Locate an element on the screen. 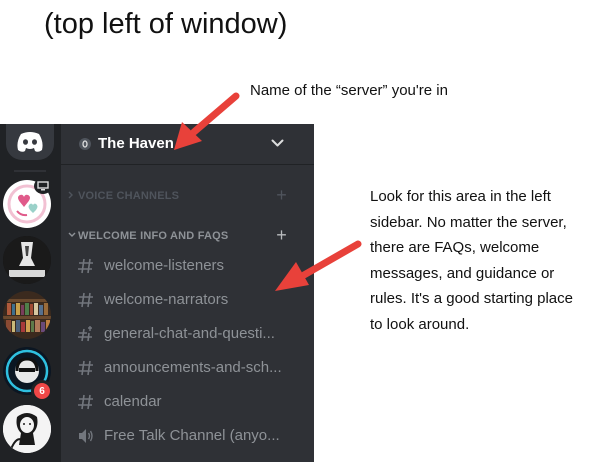 The width and height of the screenshot is (599, 462). arrow-to-server-name is located at coordinates (207, 121).